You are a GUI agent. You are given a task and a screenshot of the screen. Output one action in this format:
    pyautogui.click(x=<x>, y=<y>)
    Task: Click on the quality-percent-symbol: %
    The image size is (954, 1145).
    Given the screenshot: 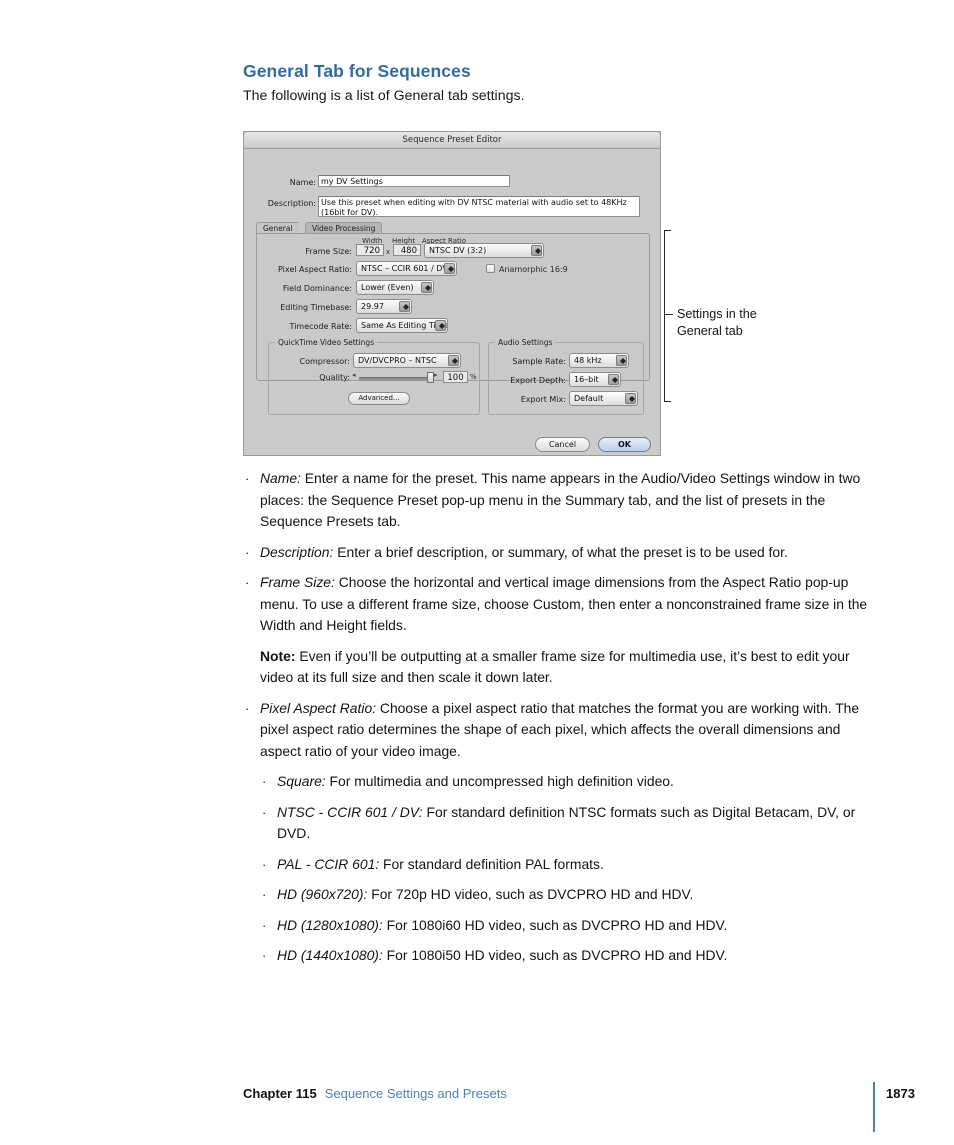 What is the action you would take?
    pyautogui.click(x=473, y=377)
    